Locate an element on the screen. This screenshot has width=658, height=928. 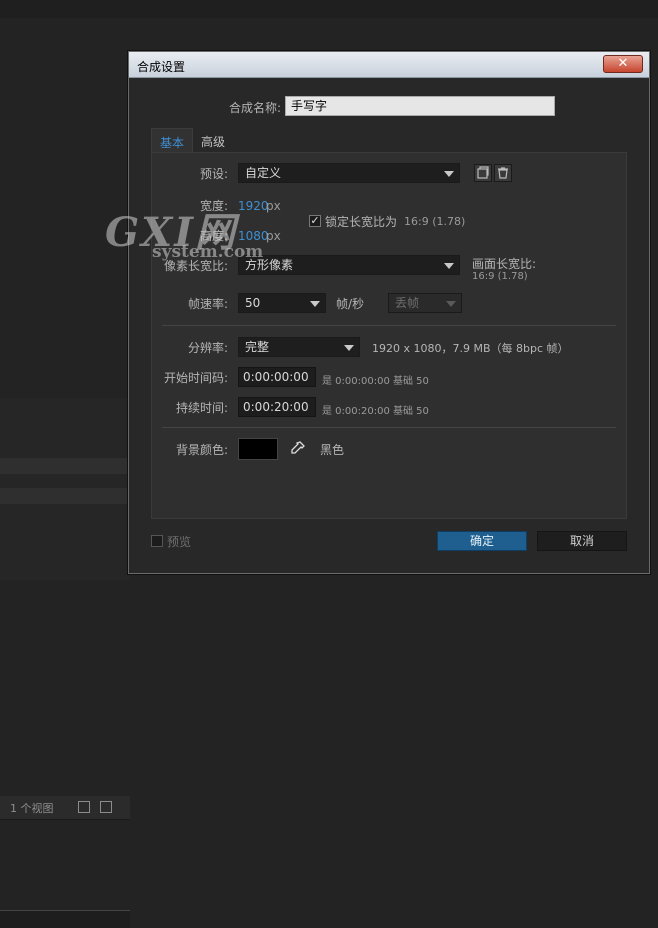
drop-frame-dropdown: 丢帧 is located at coordinates (425, 303).